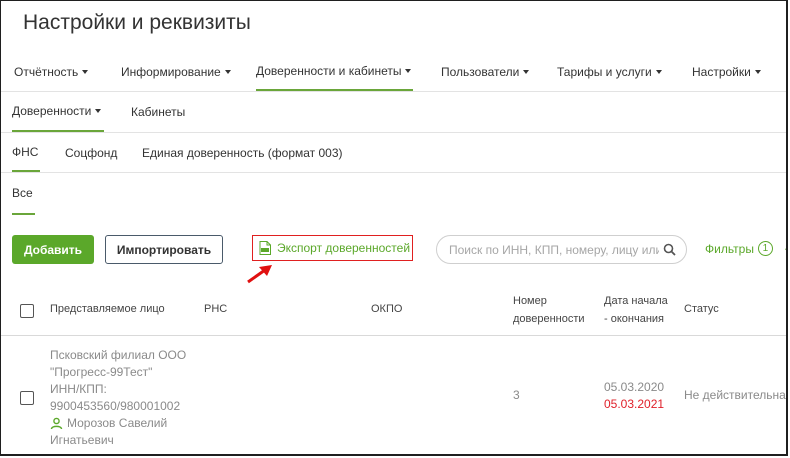 This screenshot has width=790, height=458. I want to click on search-field, so click(561, 249).